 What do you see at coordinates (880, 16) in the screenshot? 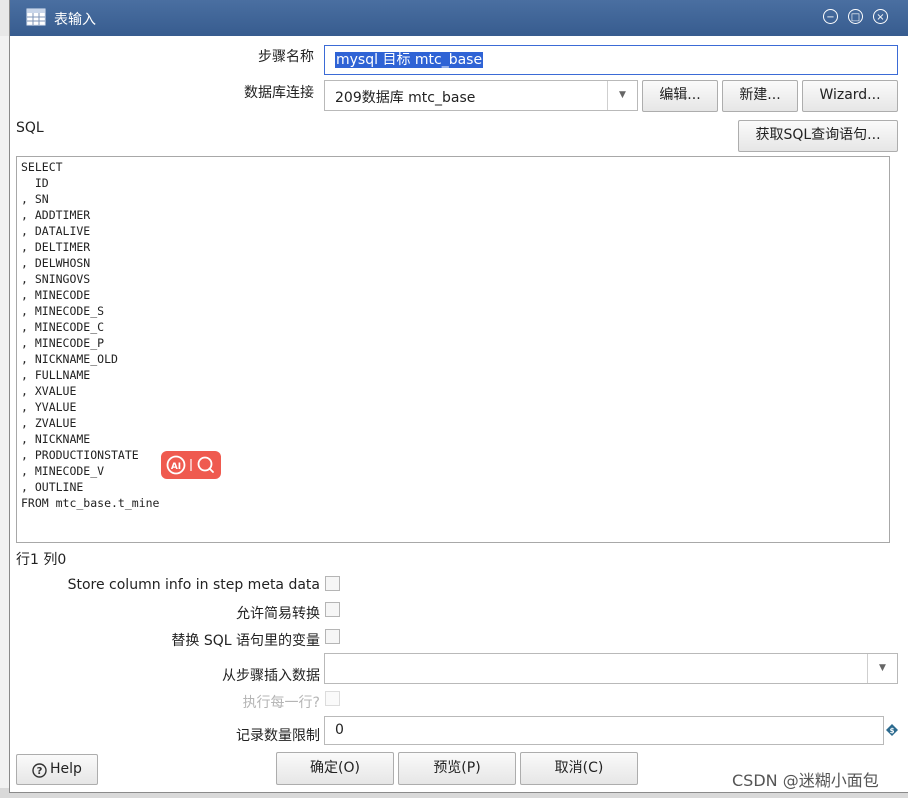
I see `close-button: ×` at bounding box center [880, 16].